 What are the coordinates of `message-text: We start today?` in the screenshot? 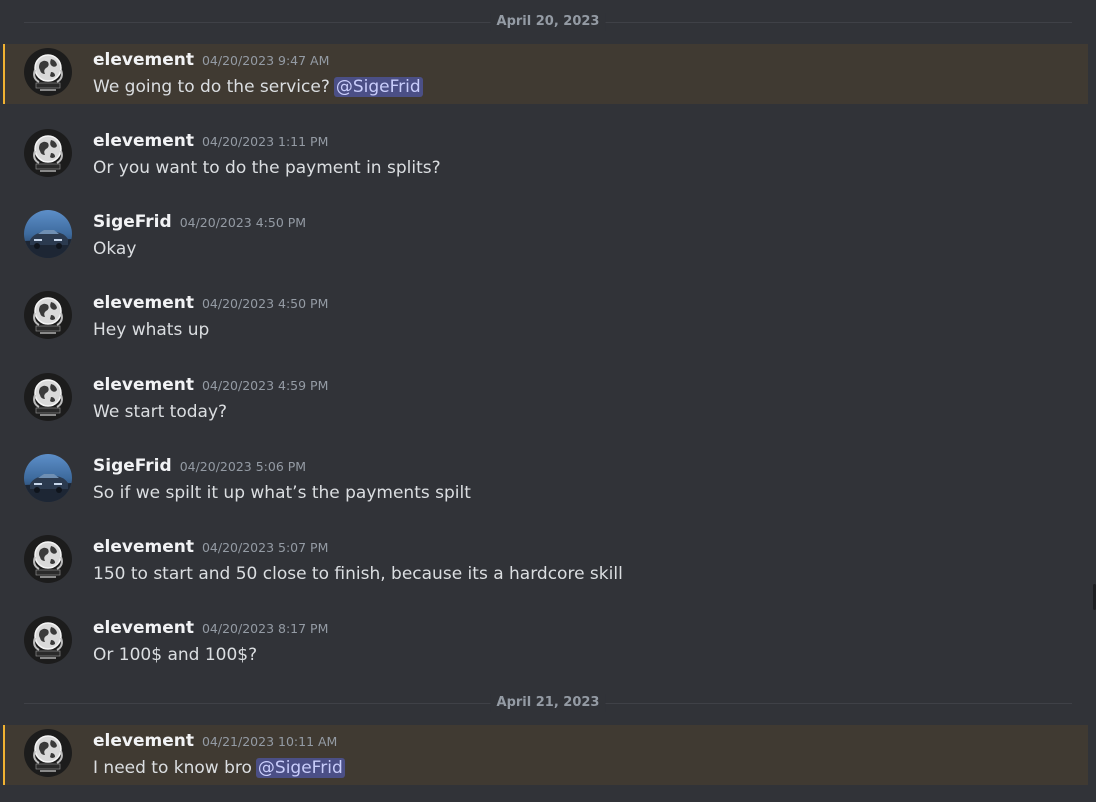 It's located at (160, 412).